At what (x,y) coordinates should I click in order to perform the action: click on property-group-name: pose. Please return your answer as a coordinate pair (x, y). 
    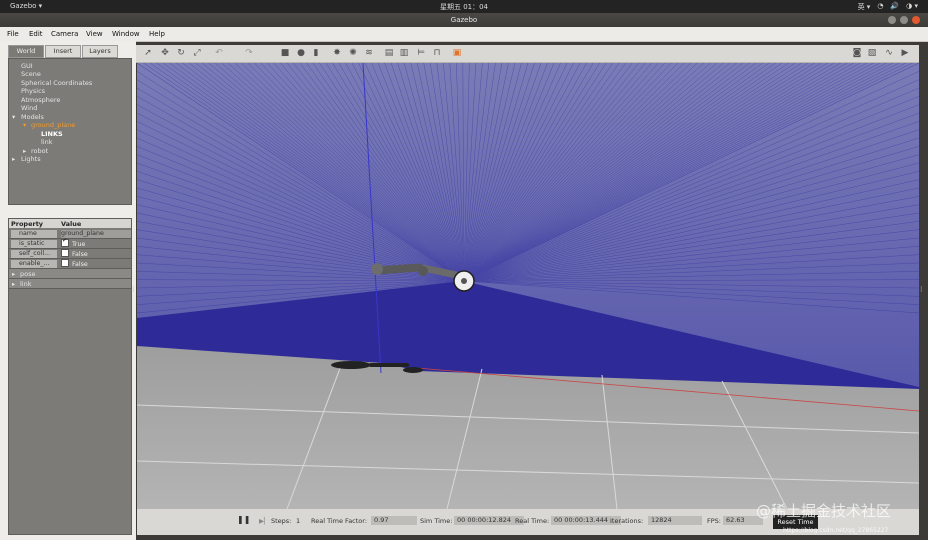
    Looking at the image, I should click on (28, 274).